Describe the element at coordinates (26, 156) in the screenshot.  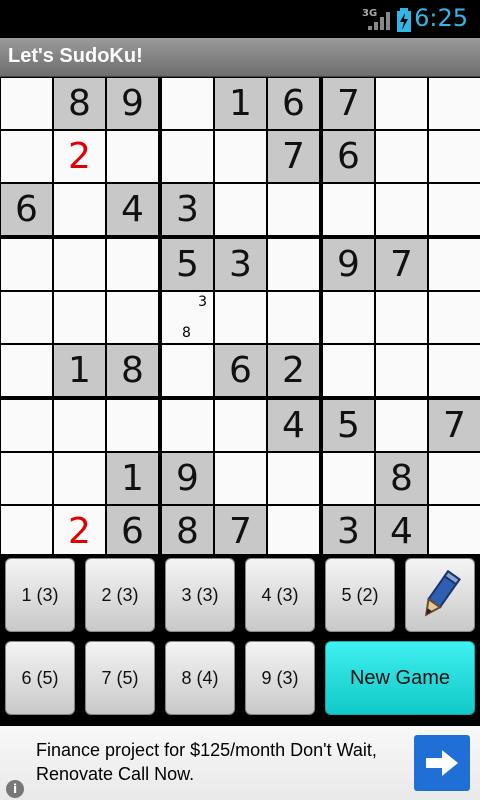
I see `board-cell-r2c1` at that location.